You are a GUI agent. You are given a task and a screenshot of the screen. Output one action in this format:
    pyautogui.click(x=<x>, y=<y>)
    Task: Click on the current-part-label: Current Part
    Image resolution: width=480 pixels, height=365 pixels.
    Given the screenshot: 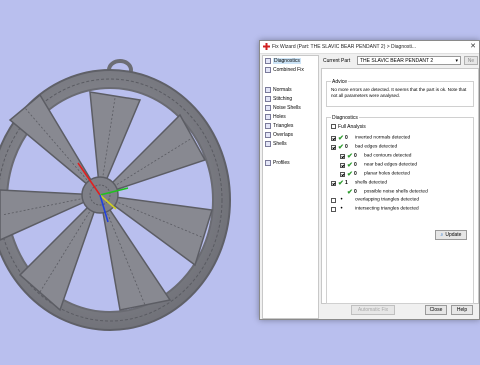 What is the action you would take?
    pyautogui.click(x=337, y=61)
    